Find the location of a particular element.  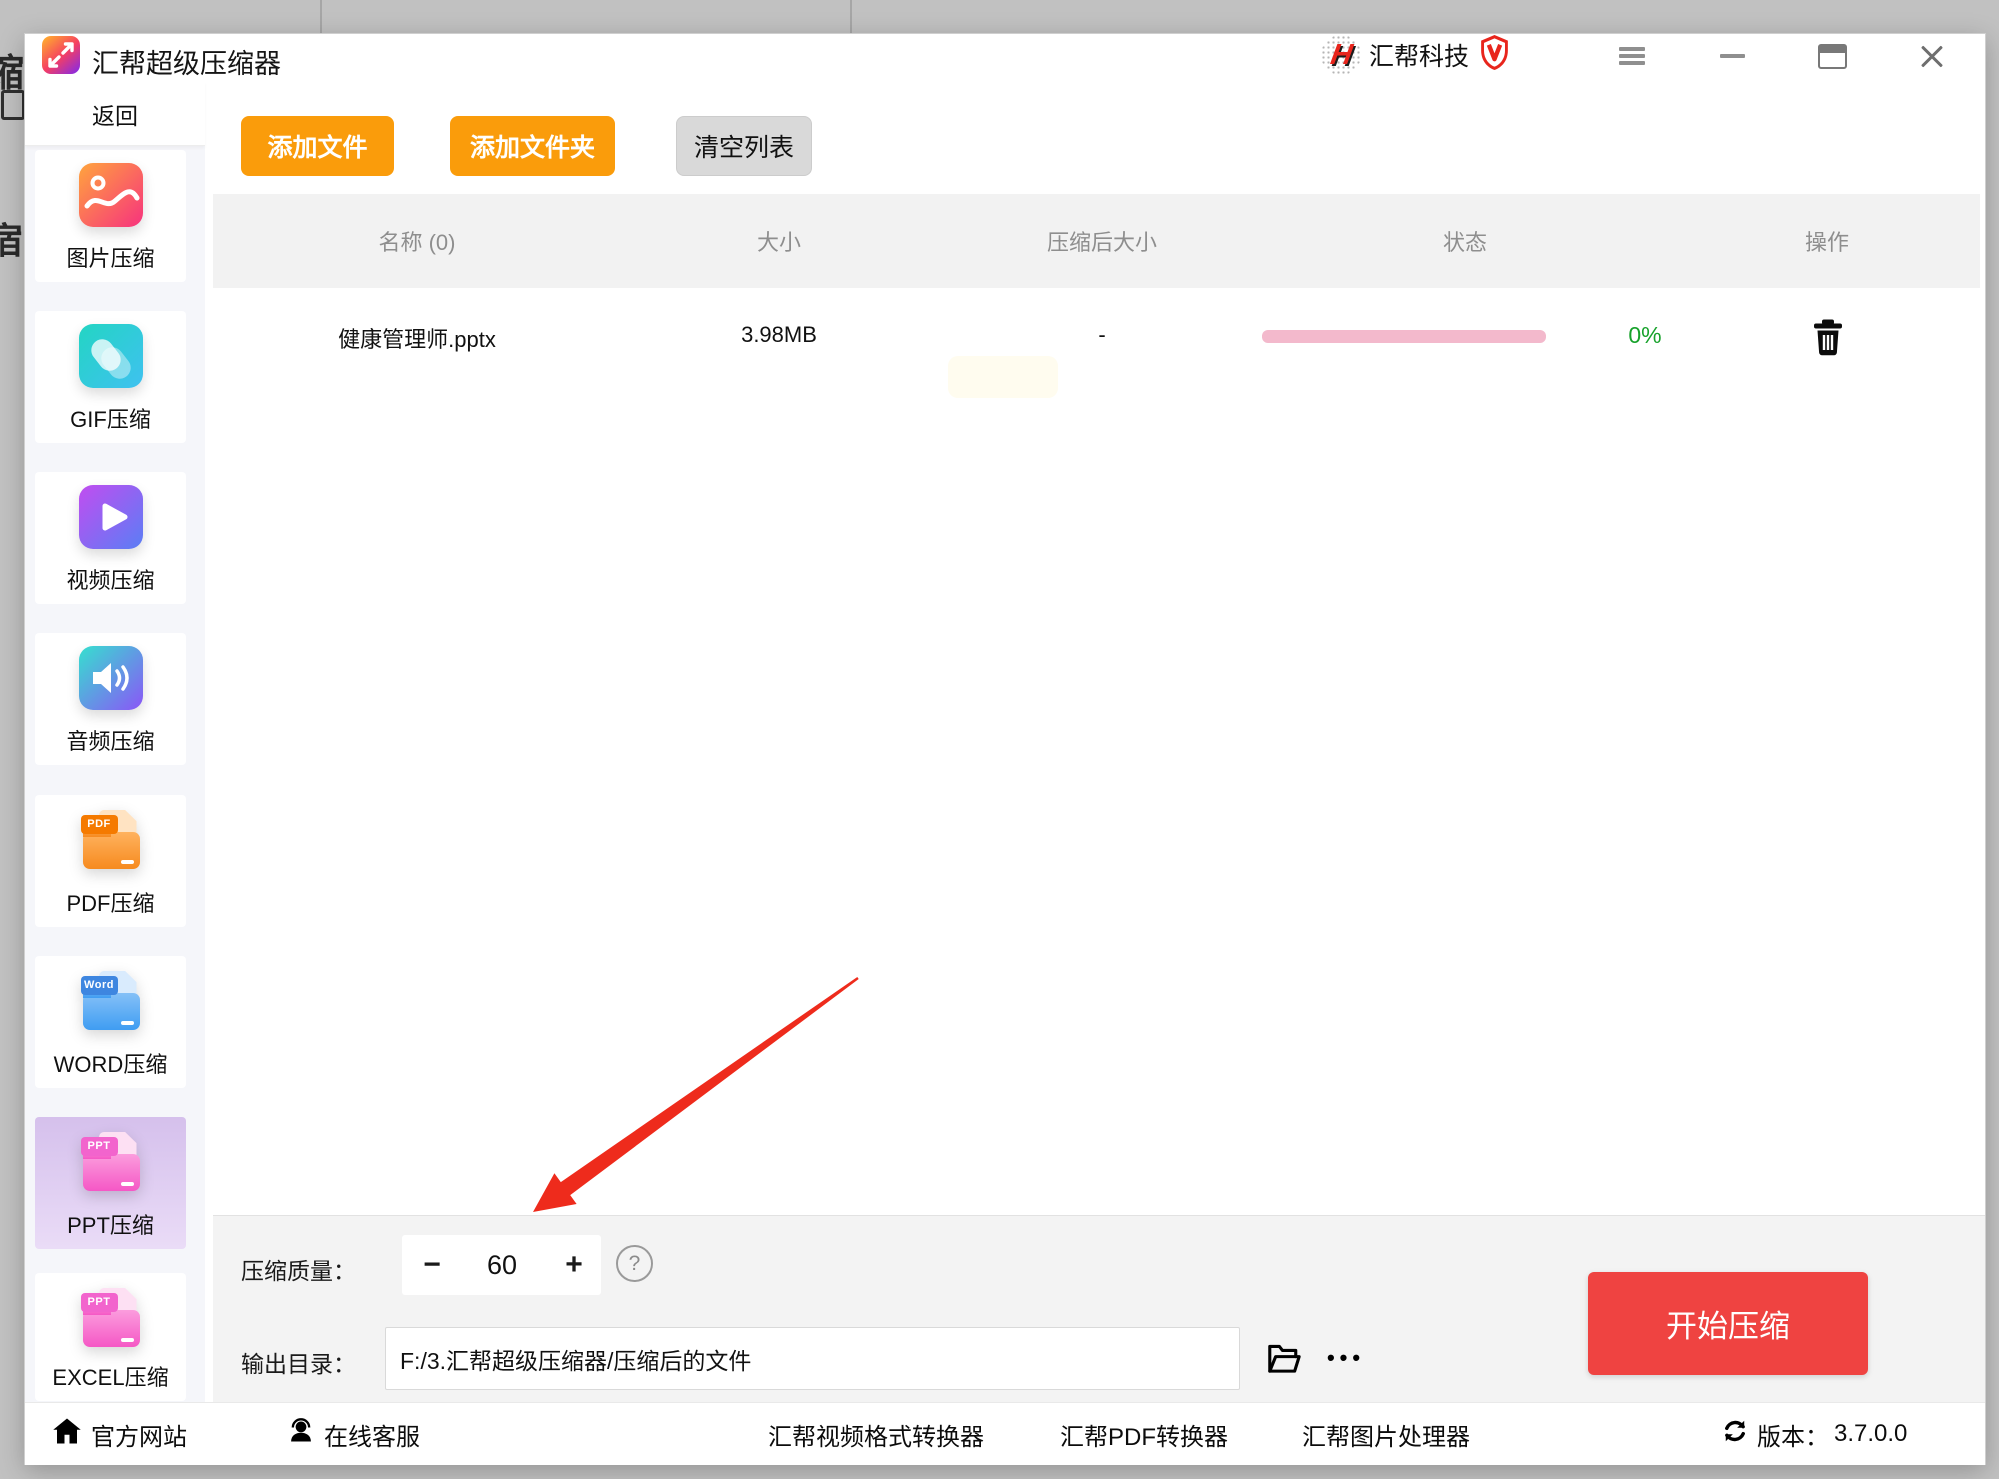

sidebar-item-audio-compress: 音频压缩 is located at coordinates (110, 699).